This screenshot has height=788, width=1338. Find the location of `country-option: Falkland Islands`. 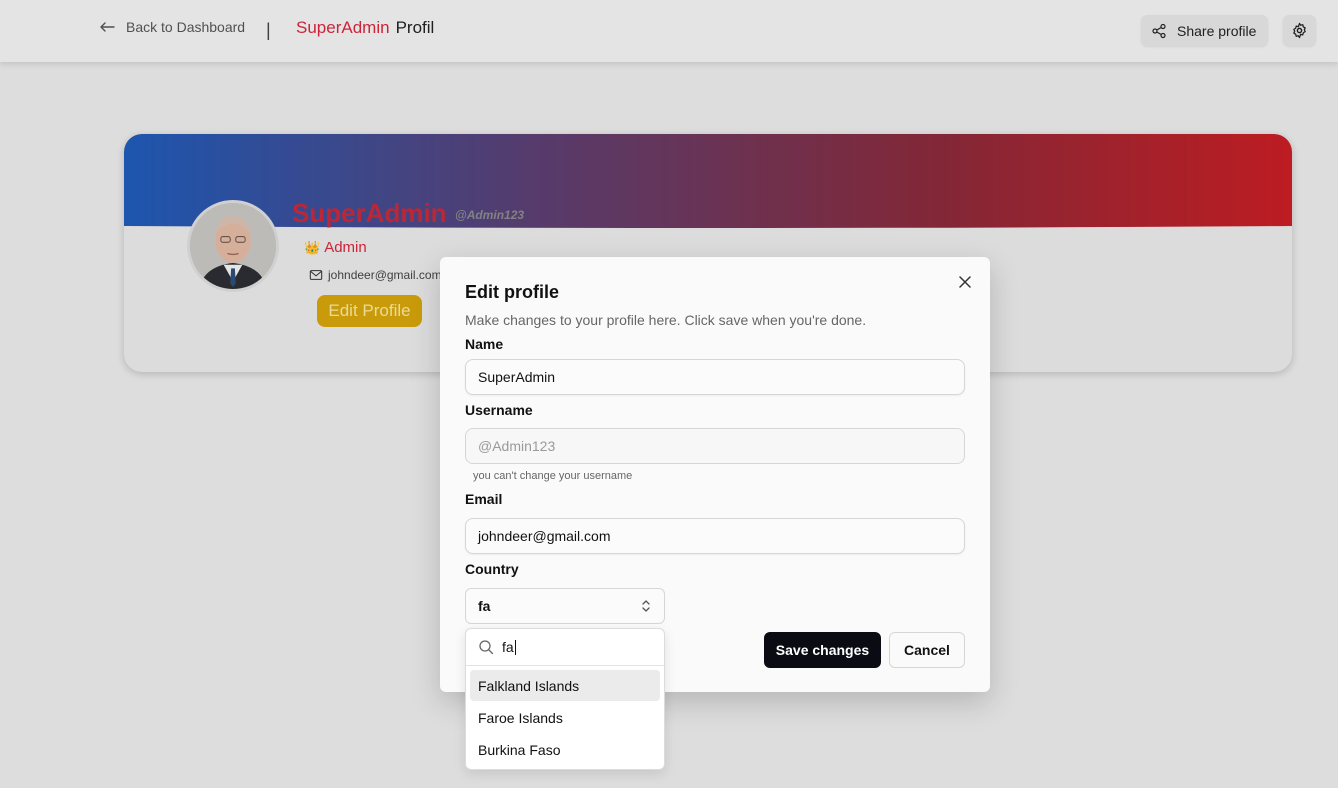

country-option: Falkland Islands is located at coordinates (565, 685).